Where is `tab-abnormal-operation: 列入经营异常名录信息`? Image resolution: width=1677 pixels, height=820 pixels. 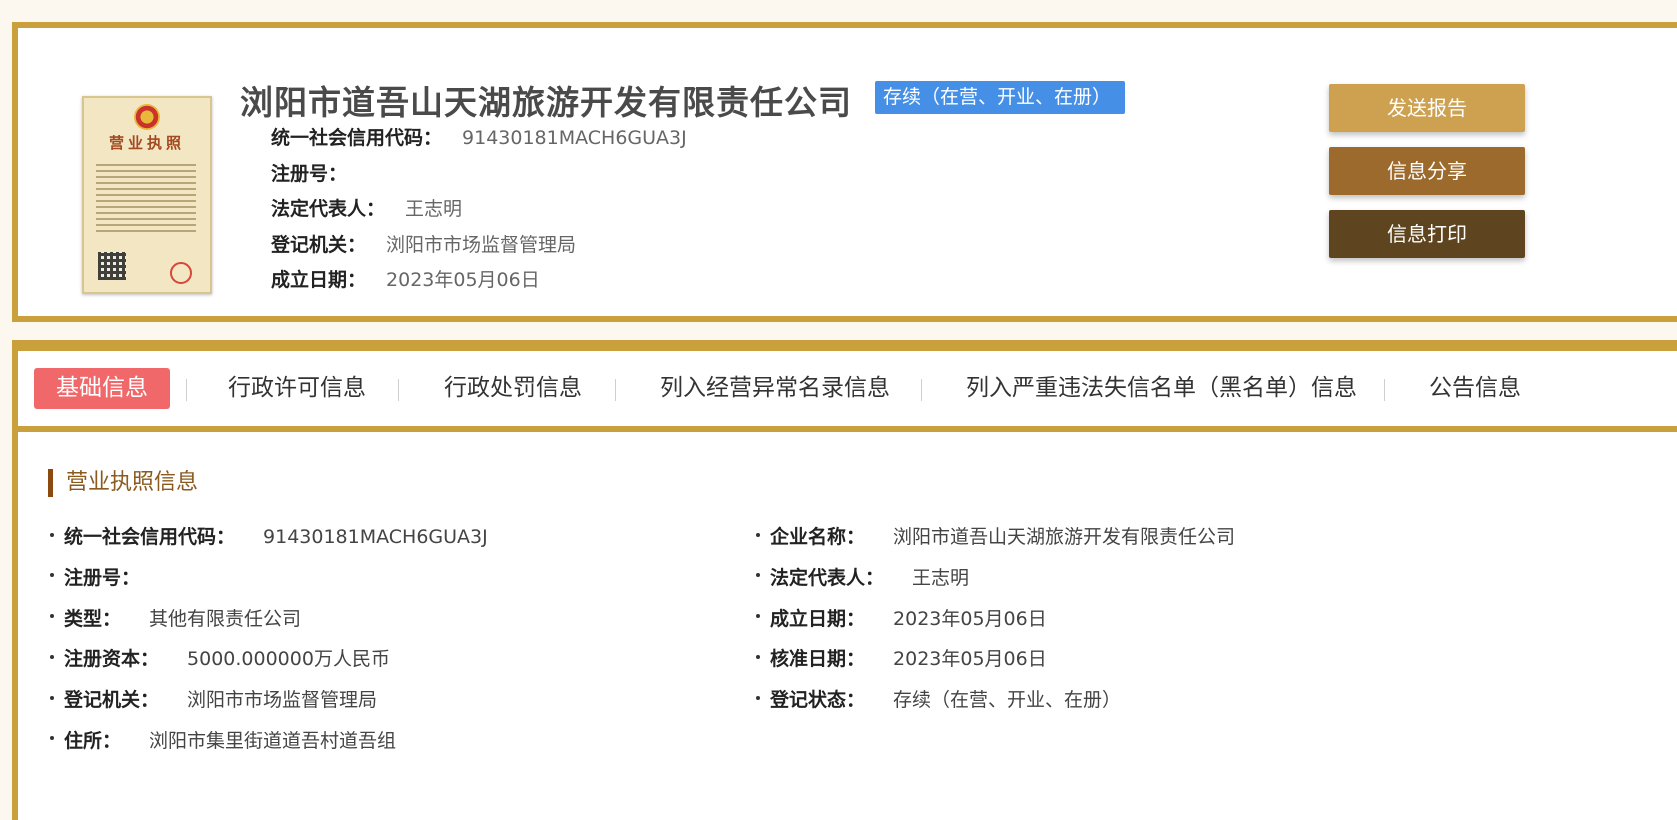 tab-abnormal-operation: 列入经营异常名录信息 is located at coordinates (775, 388).